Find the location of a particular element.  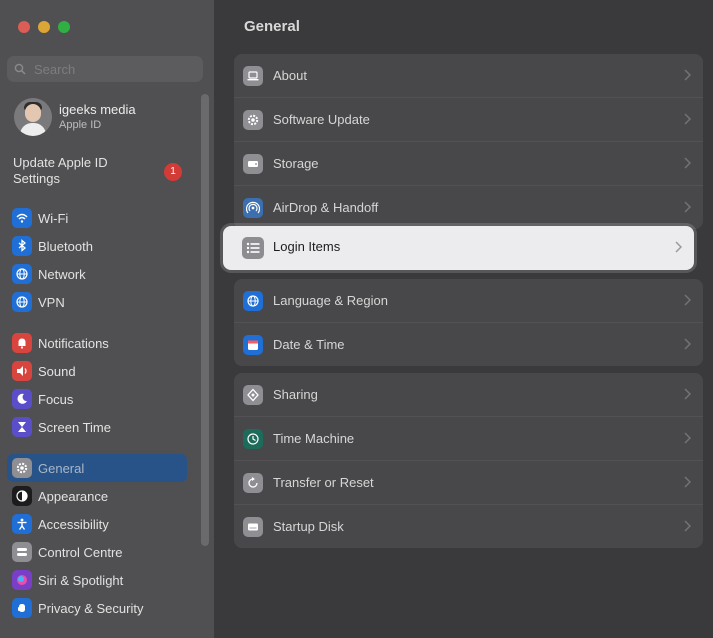

sidebar-item-privacy-security: Privacy & Security is located at coordinates (97, 608).